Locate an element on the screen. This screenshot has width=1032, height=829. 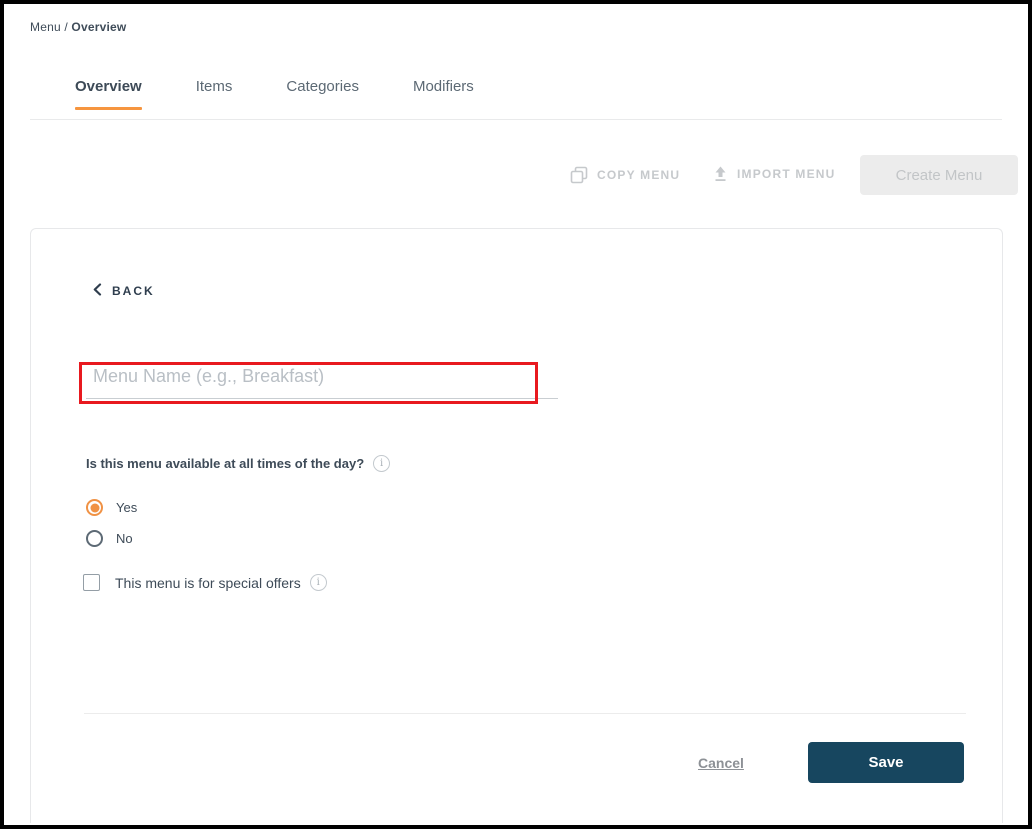
import-menu-label: IMPORT MENU is located at coordinates (786, 174).